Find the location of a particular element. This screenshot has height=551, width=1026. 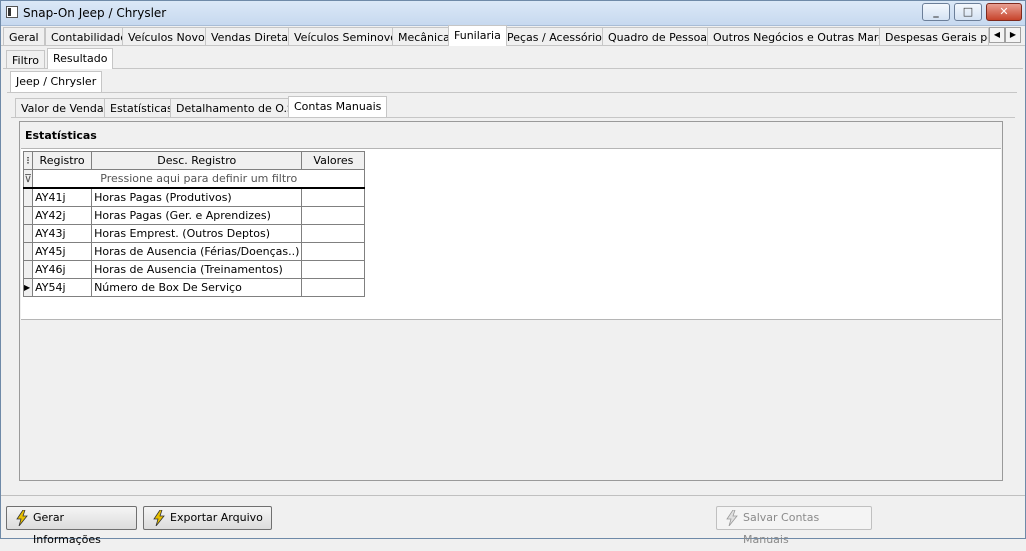

tab-contabilidade: Contabilidade is located at coordinates (89, 36).